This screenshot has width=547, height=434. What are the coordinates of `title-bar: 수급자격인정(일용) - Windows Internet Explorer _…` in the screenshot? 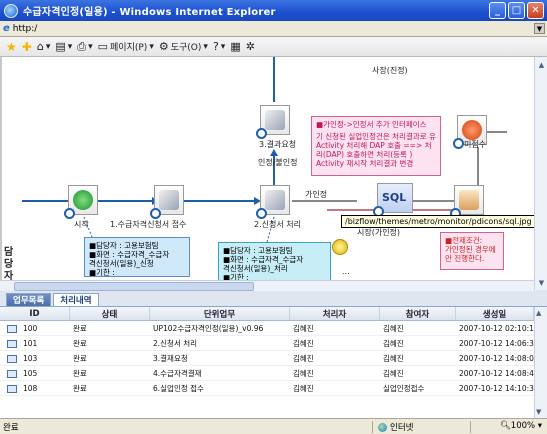 It's located at (273, 10).